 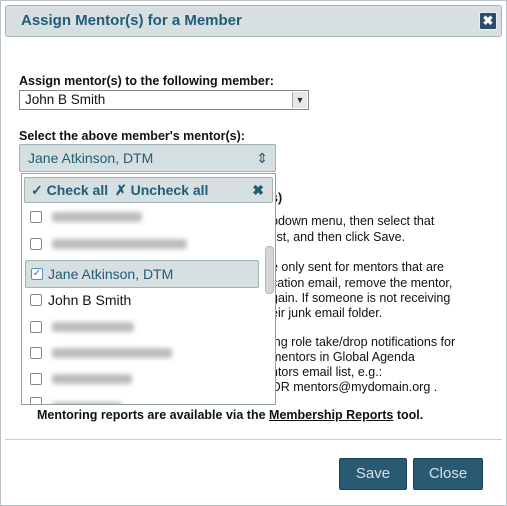 I want to click on updown-arrows-icon: ⇕, so click(x=262, y=158).